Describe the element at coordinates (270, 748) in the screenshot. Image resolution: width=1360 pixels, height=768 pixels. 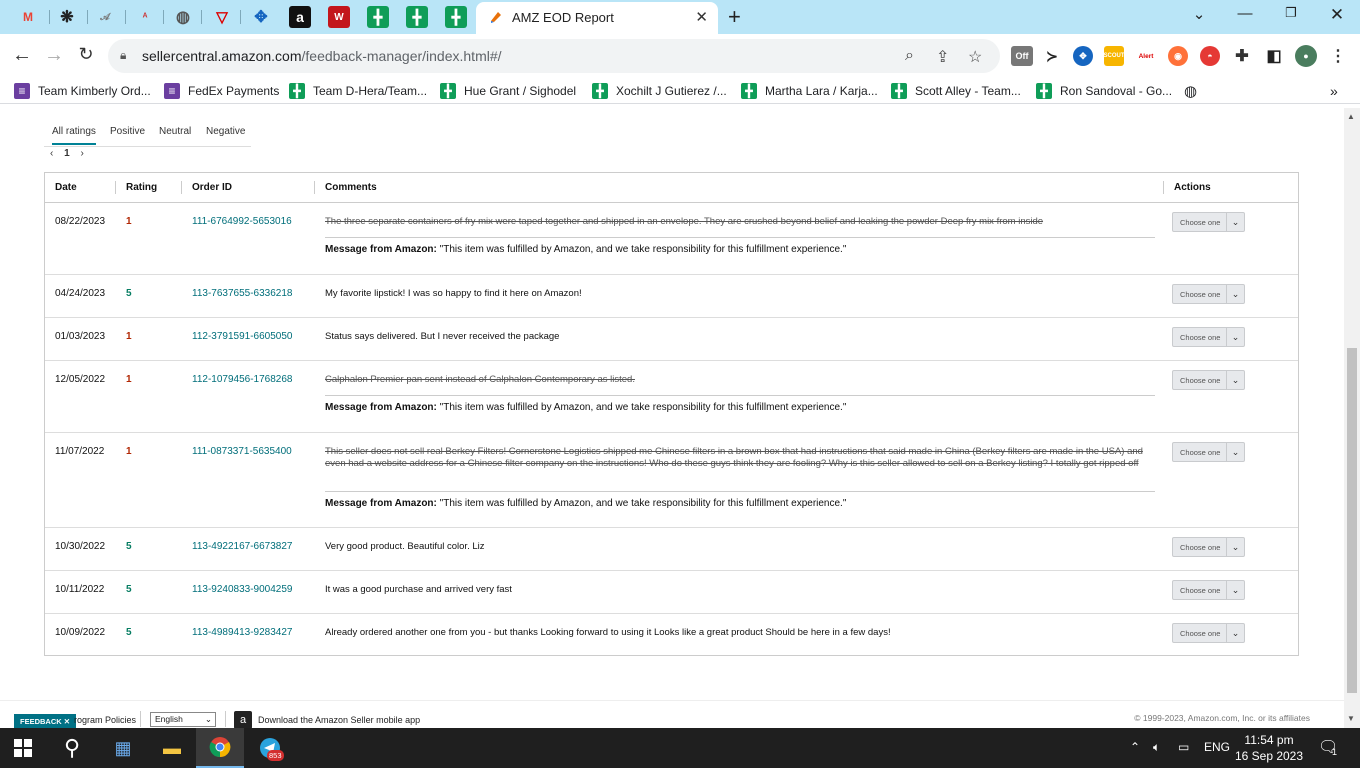
I see `telegram-icon: 853` at that location.